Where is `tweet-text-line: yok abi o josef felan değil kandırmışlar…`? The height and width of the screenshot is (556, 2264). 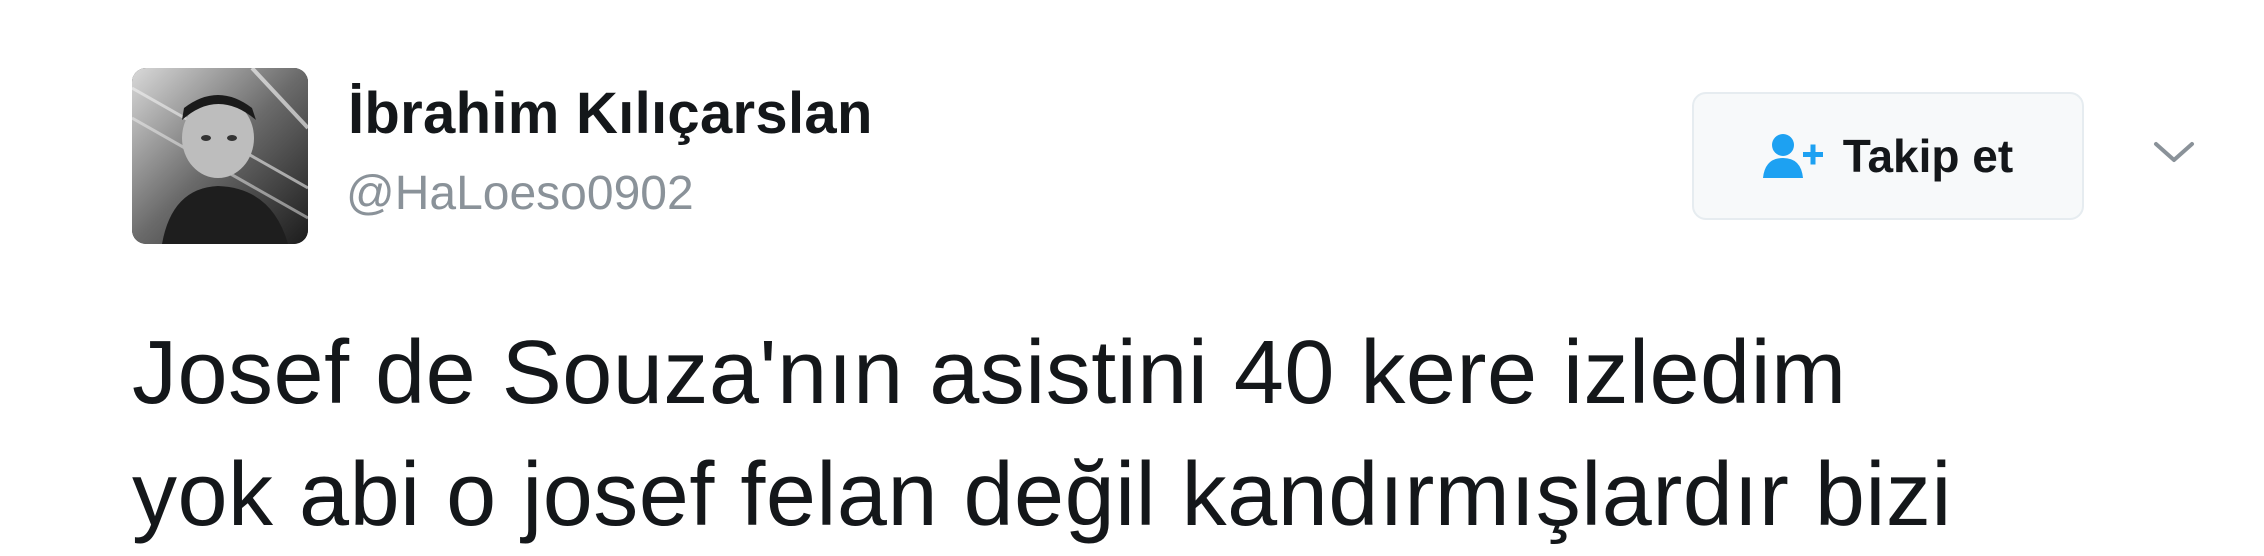
tweet-text-line: yok abi o josef felan değil kandırmışlar… is located at coordinates (1042, 495).